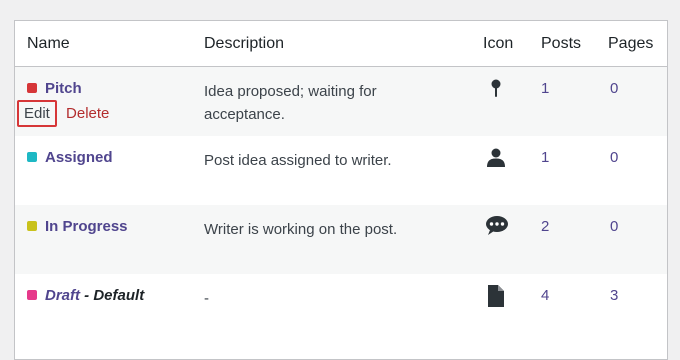  Describe the element at coordinates (63, 113) in the screenshot. I see `row-actions: Edit Delete` at that location.